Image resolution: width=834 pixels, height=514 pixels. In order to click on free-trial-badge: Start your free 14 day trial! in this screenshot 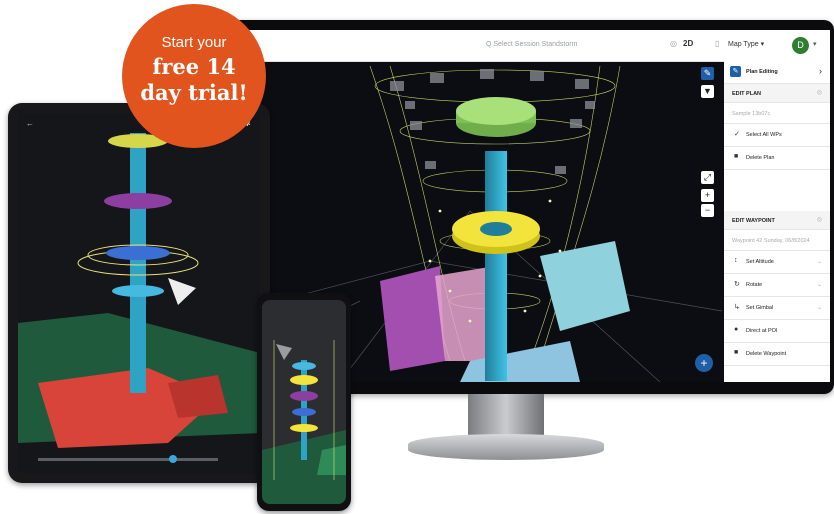, I will do `click(194, 76)`.